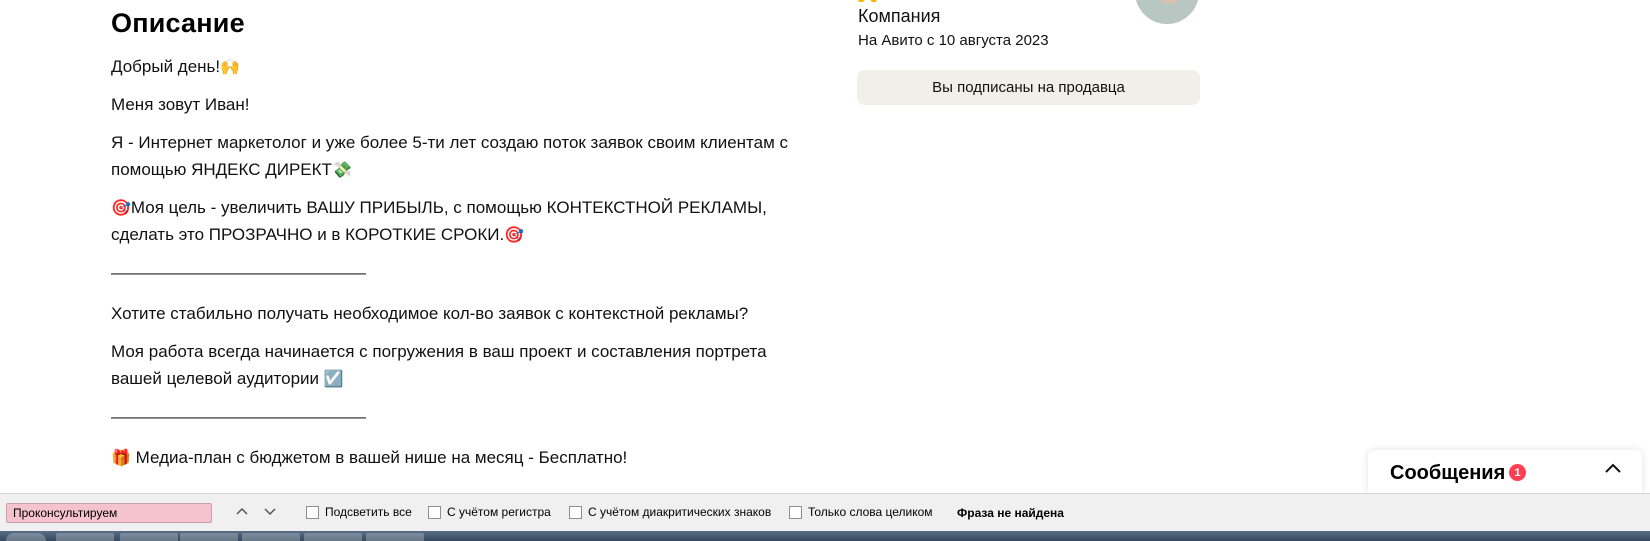  Describe the element at coordinates (870, 512) in the screenshot. I see `checkbox-label: Только слова целиком` at that location.